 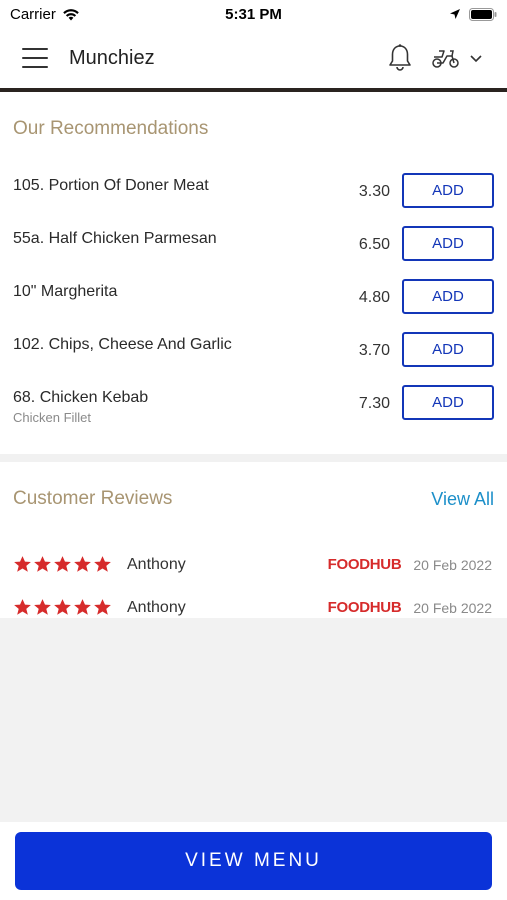 What do you see at coordinates (253, 199) in the screenshot?
I see `recommendation-item: 105. Portion Of Doner Meat 3.30 ADD` at bounding box center [253, 199].